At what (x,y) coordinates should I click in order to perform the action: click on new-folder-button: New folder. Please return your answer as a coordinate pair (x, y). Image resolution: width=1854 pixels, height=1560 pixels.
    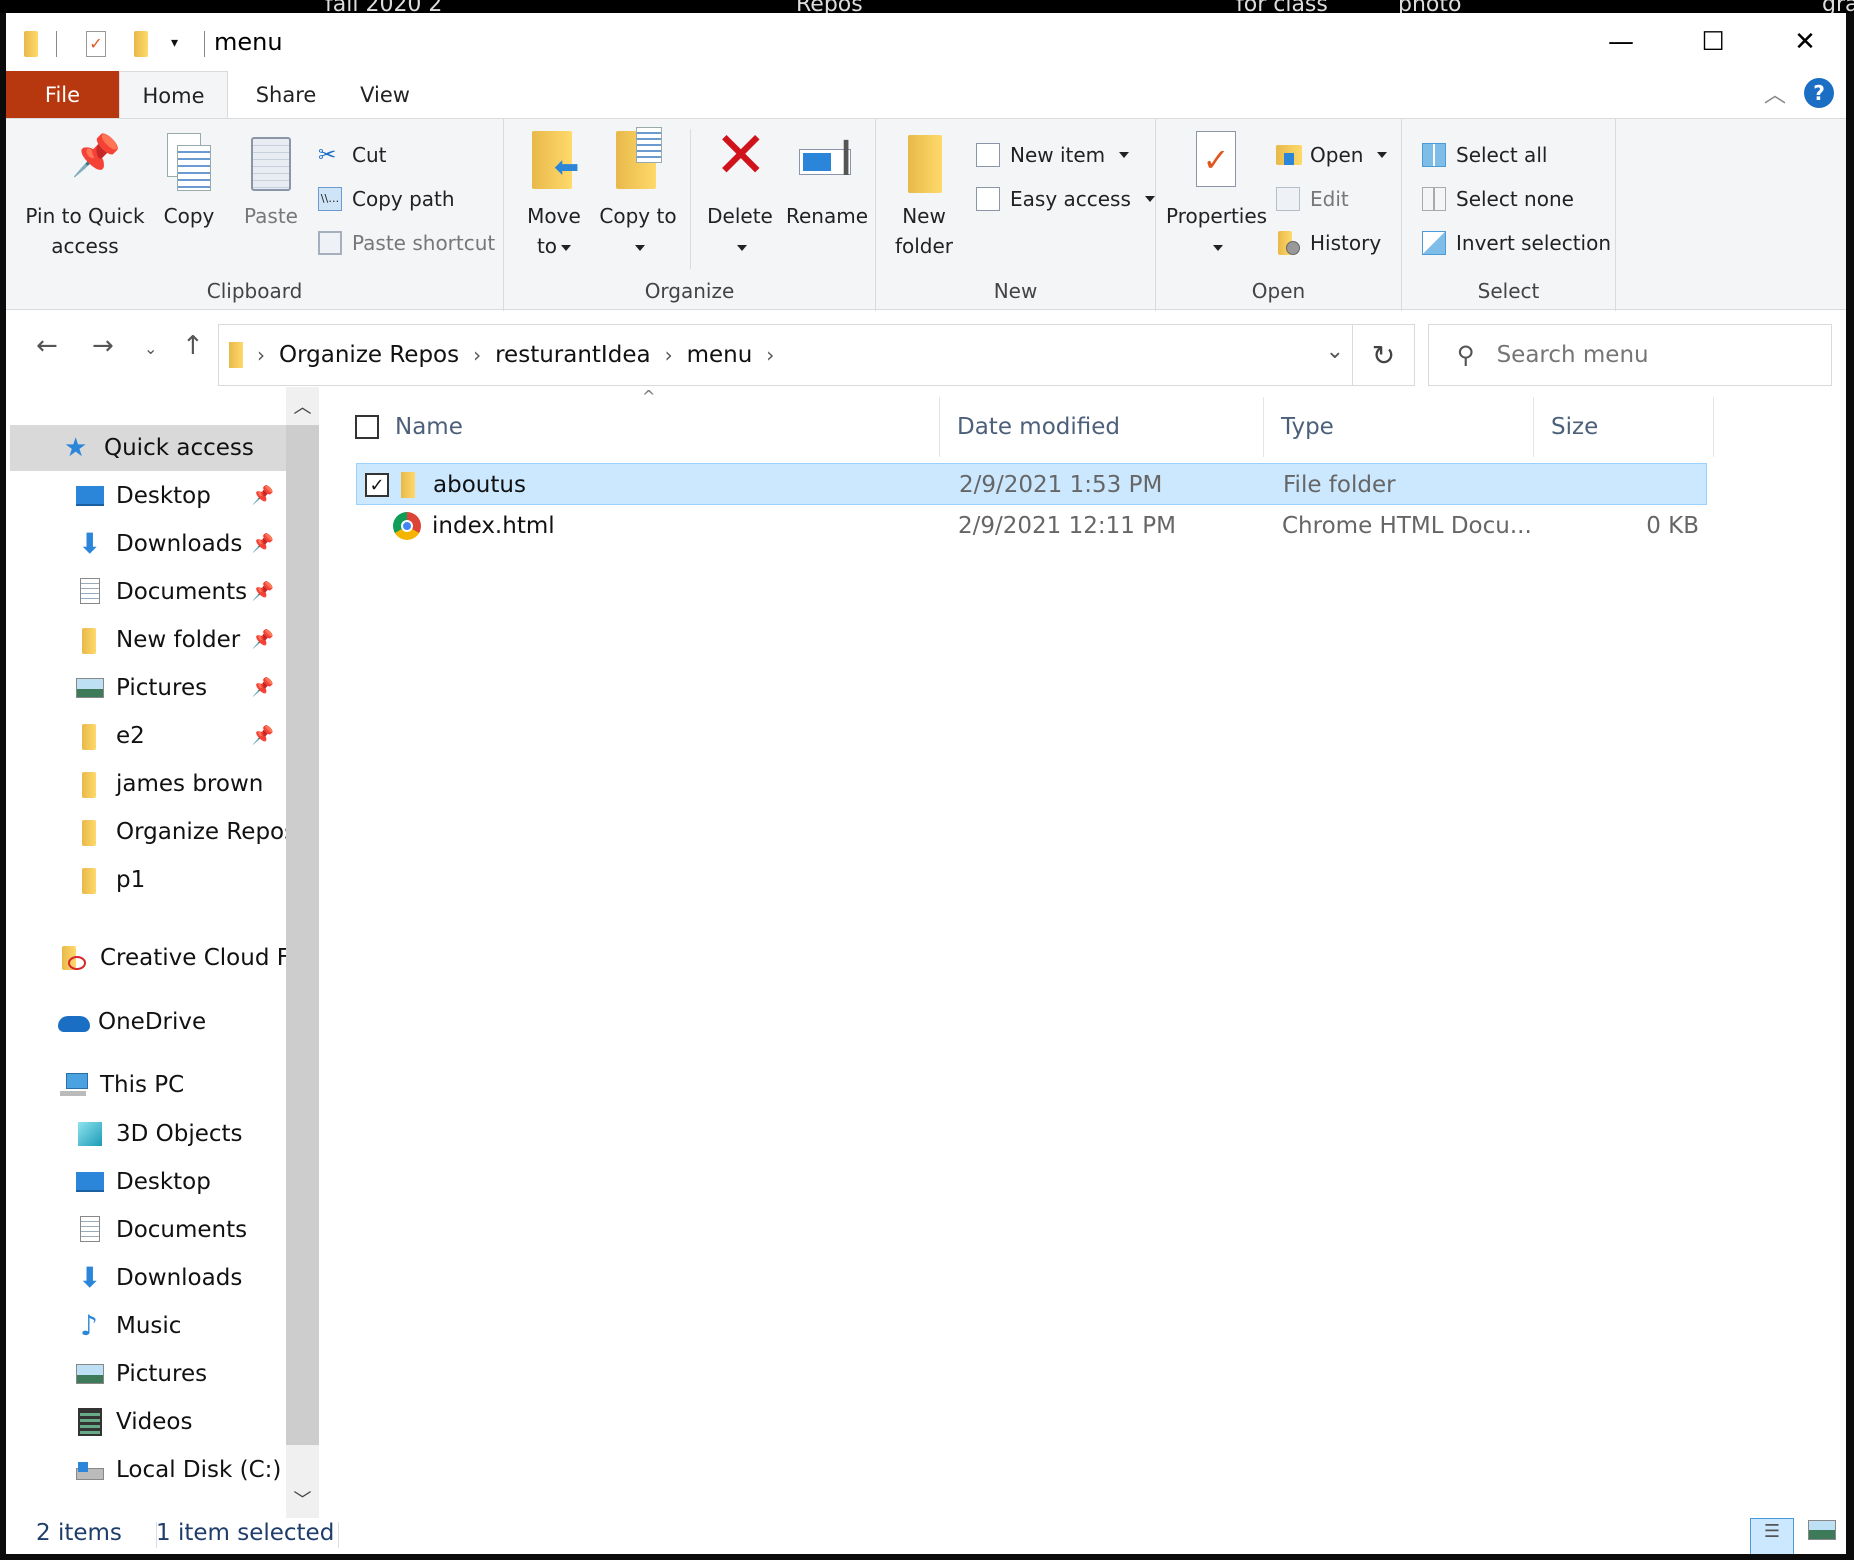
    Looking at the image, I should click on (924, 194).